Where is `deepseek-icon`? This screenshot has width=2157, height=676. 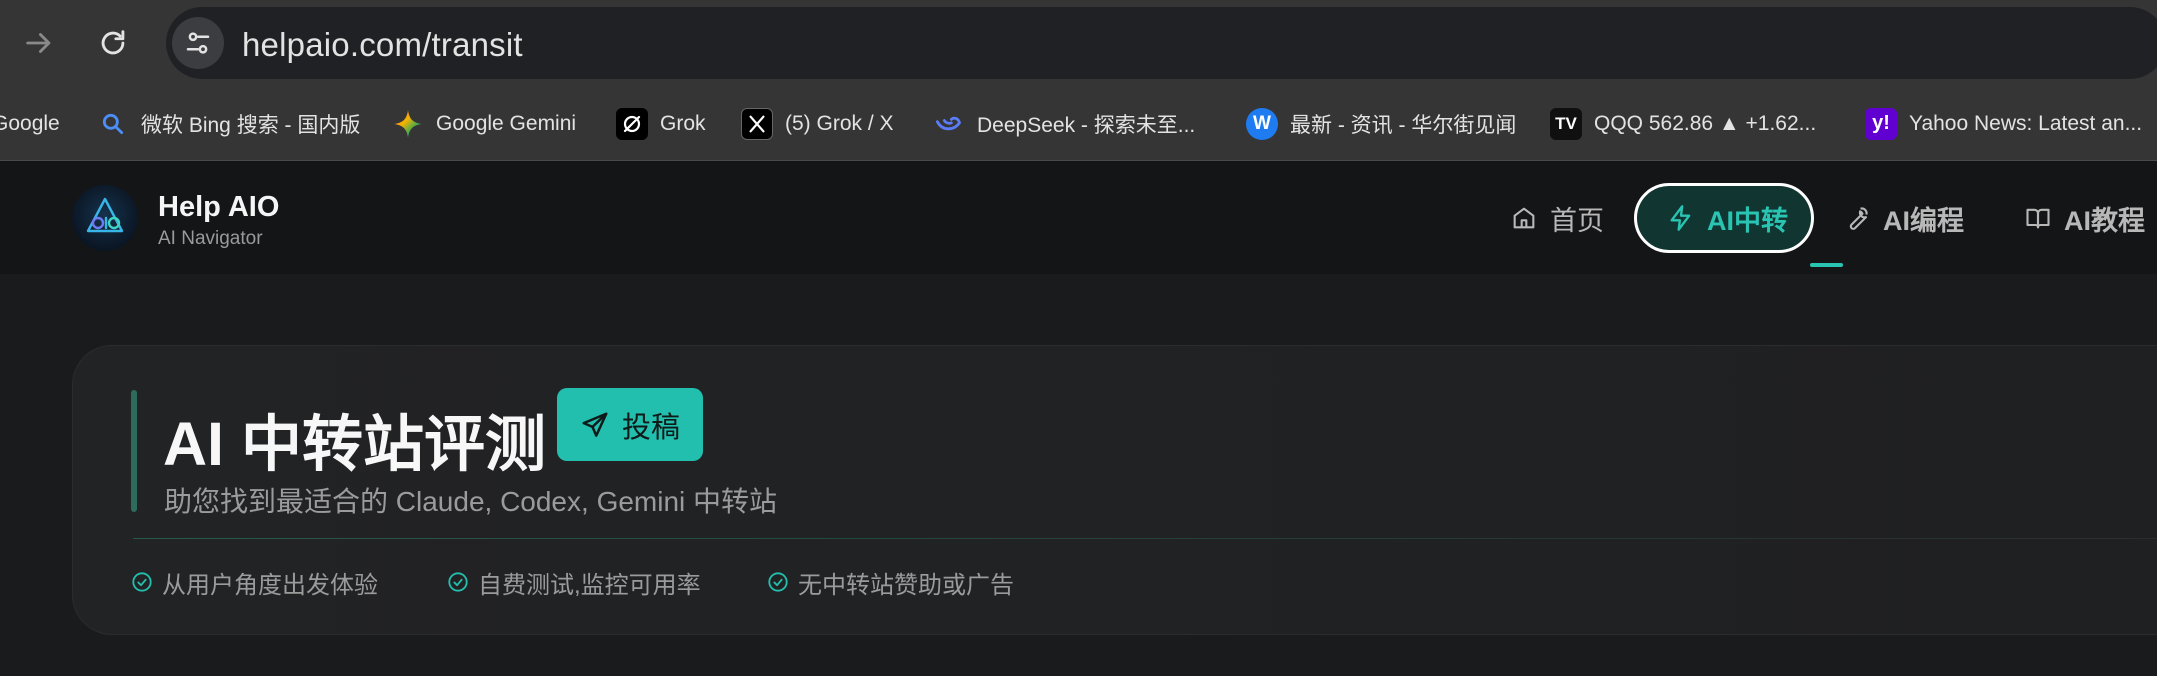 deepseek-icon is located at coordinates (949, 124).